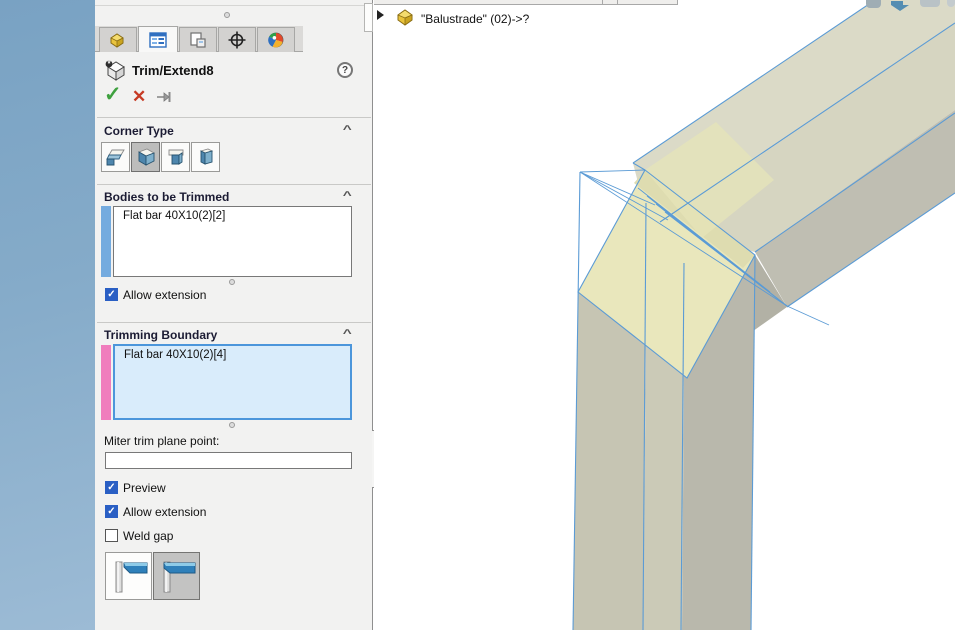 The height and width of the screenshot is (630, 955). I want to click on tab-dimxpertmanager, so click(237, 39).